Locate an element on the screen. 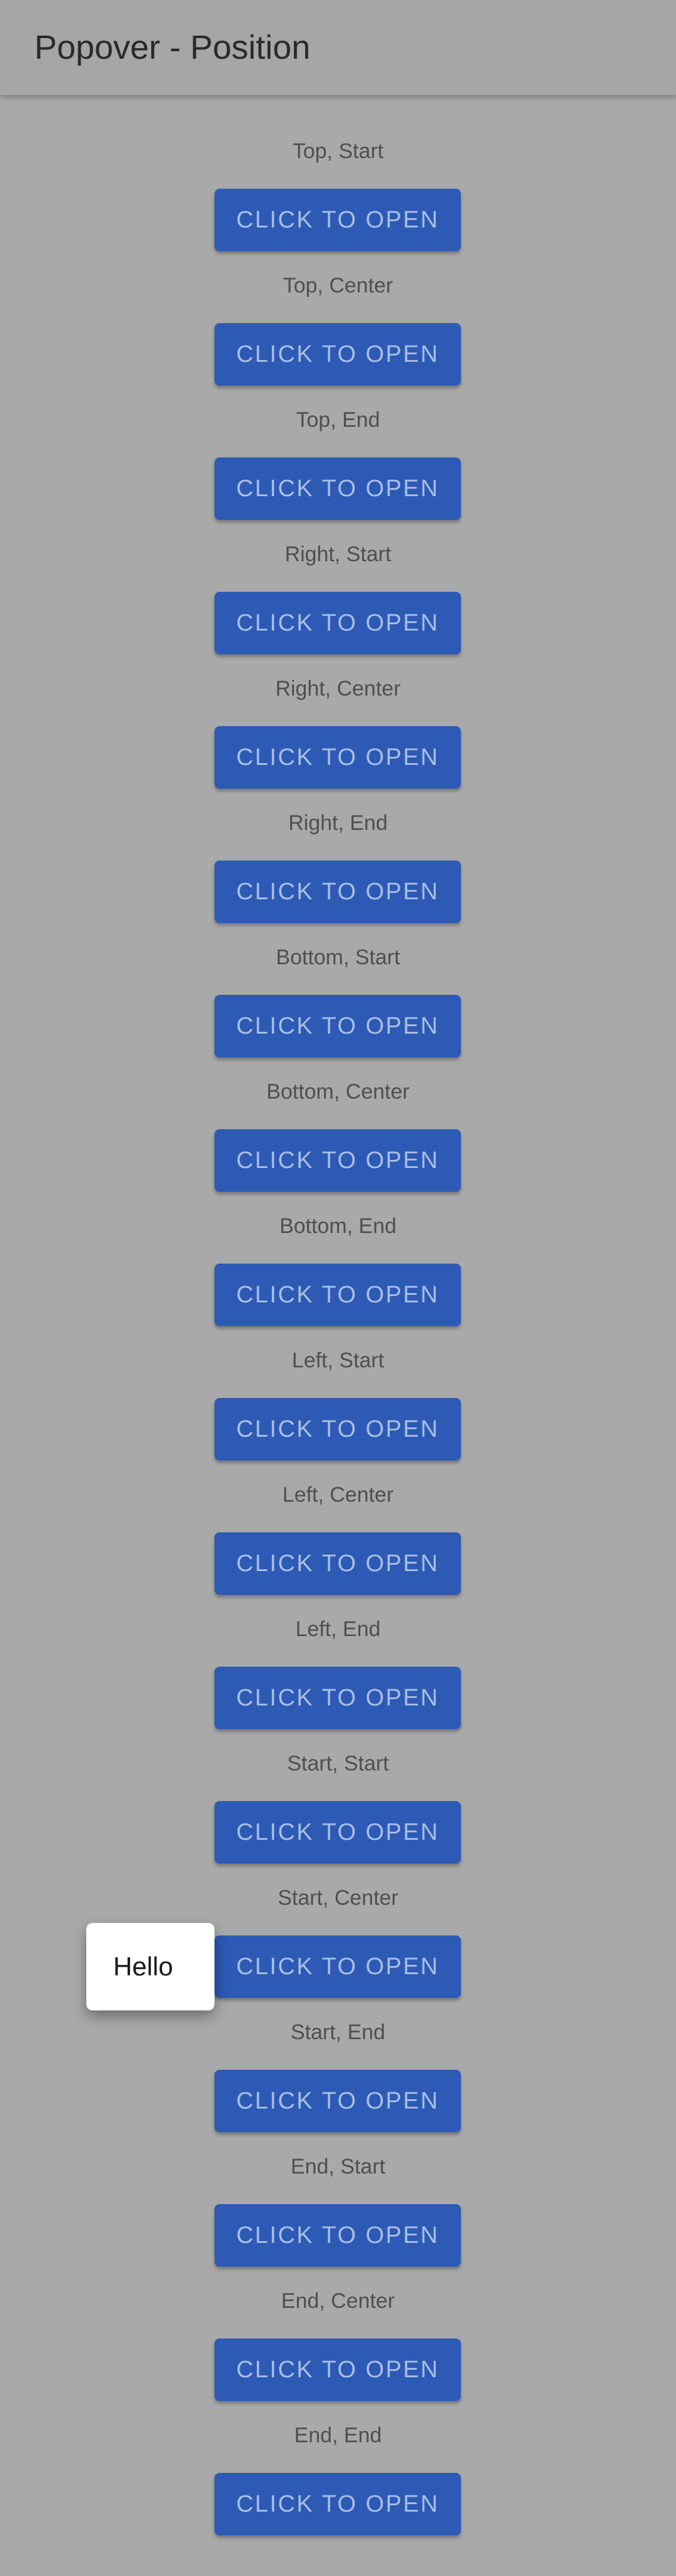  row-label: Top, End is located at coordinates (338, 420).